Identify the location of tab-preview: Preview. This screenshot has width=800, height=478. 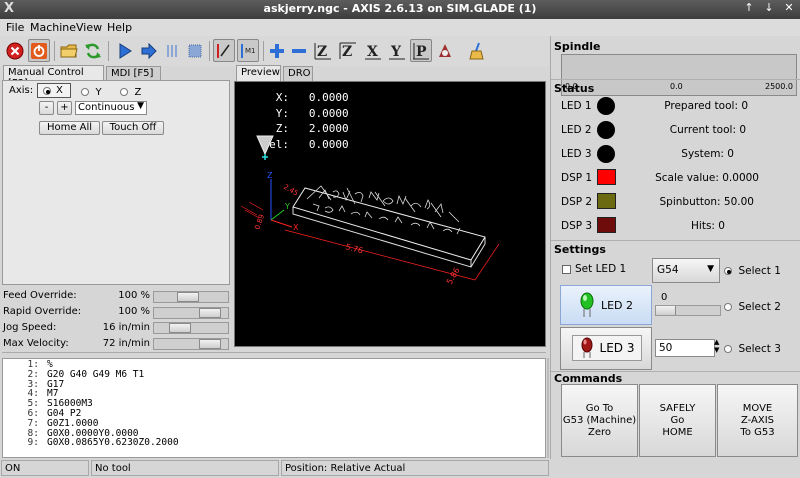
(258, 73).